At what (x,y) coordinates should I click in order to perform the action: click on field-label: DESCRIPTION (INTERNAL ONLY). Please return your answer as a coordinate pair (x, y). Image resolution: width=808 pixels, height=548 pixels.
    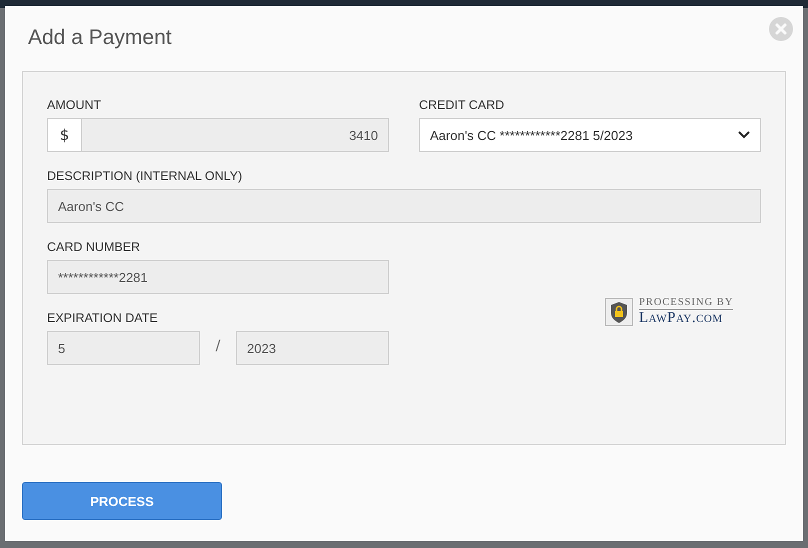
    Looking at the image, I should click on (145, 176).